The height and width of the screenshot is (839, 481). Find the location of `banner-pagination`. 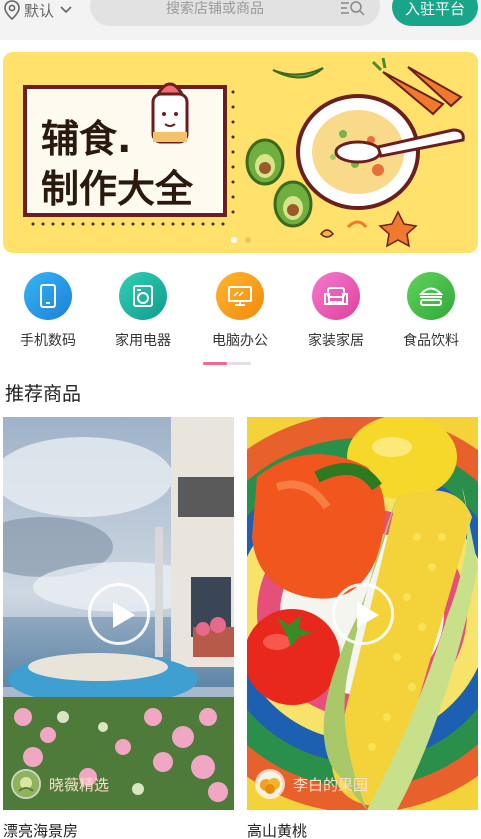

banner-pagination is located at coordinates (240, 240).